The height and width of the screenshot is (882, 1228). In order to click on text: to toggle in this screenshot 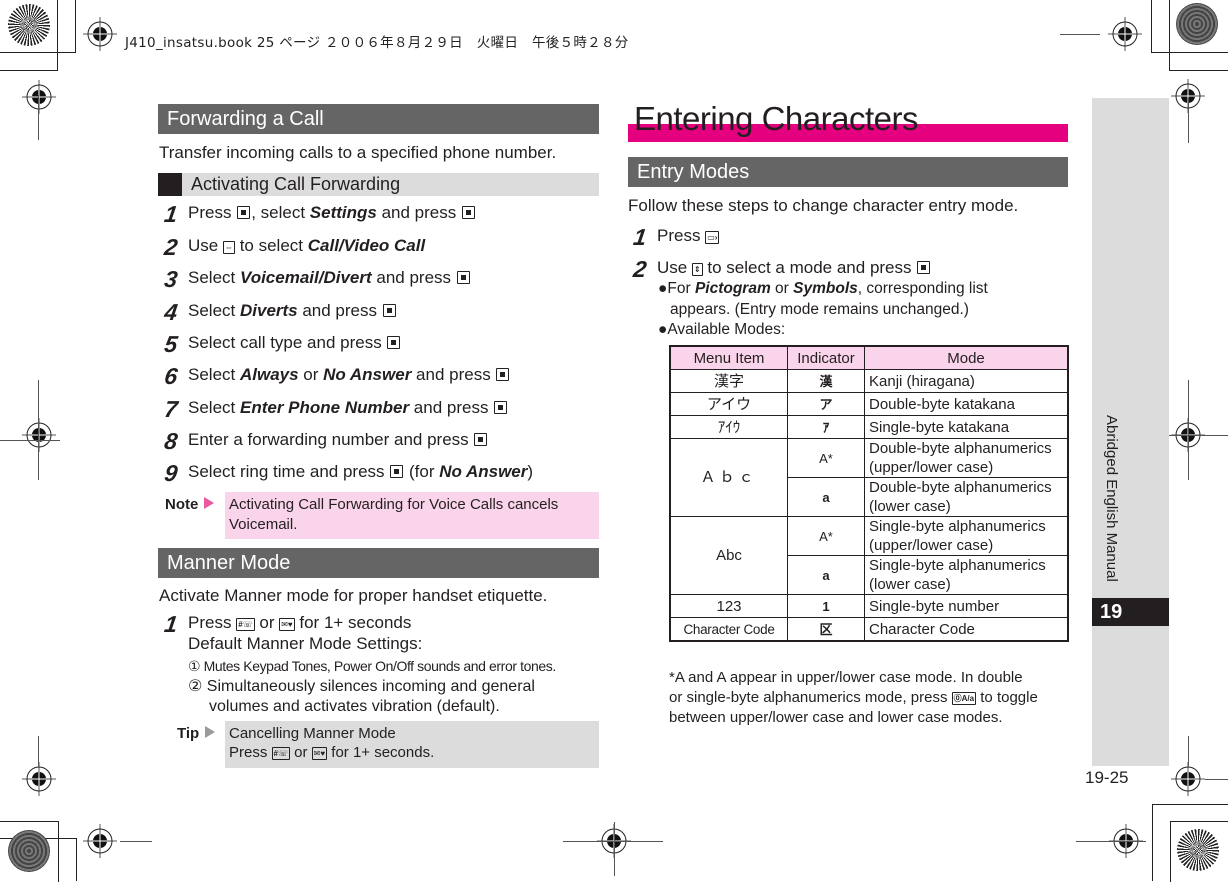, I will do `click(1007, 697)`.